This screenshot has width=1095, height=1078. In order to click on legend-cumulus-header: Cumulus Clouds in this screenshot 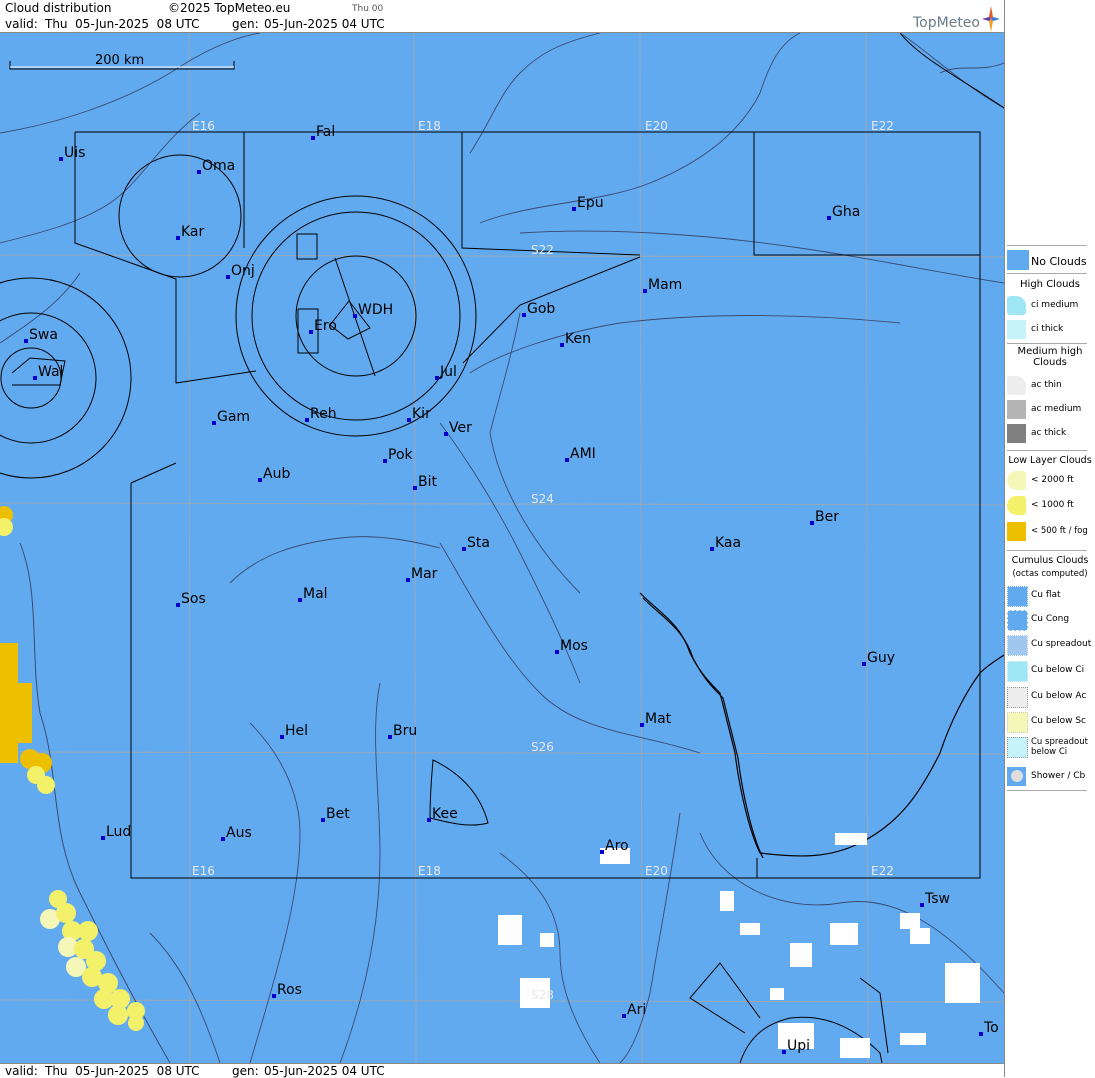, I will do `click(1050, 560)`.